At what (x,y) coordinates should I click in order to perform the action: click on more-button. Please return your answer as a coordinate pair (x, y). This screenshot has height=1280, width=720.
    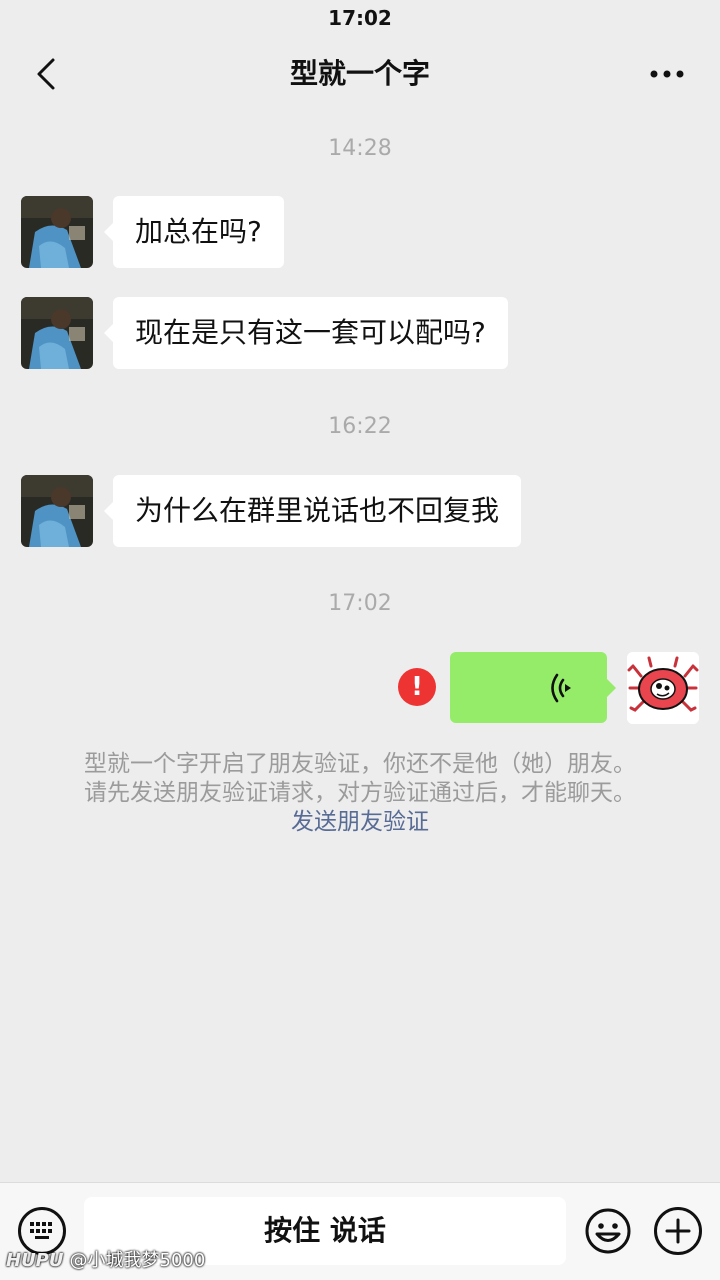
    Looking at the image, I should click on (667, 74).